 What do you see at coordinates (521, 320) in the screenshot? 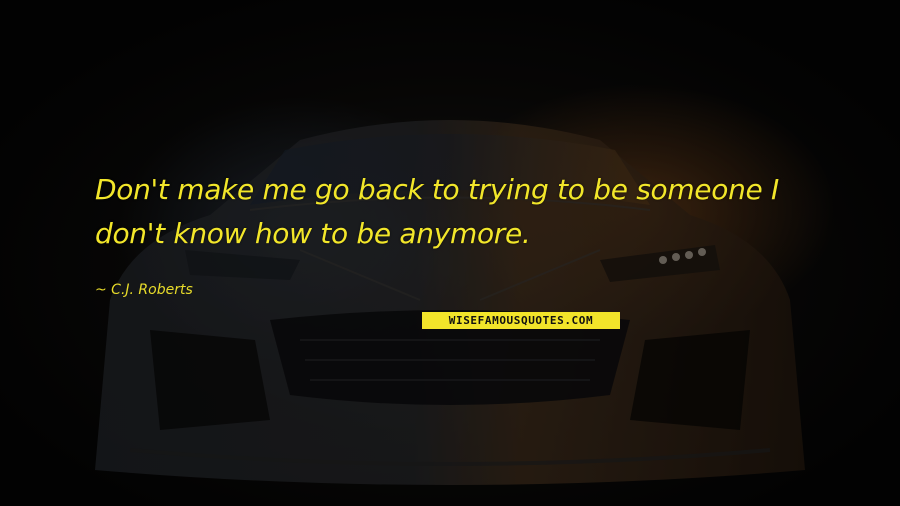
I see `wisefamousquotes-logo: WISEFAMOUSQUOTES.COM` at bounding box center [521, 320].